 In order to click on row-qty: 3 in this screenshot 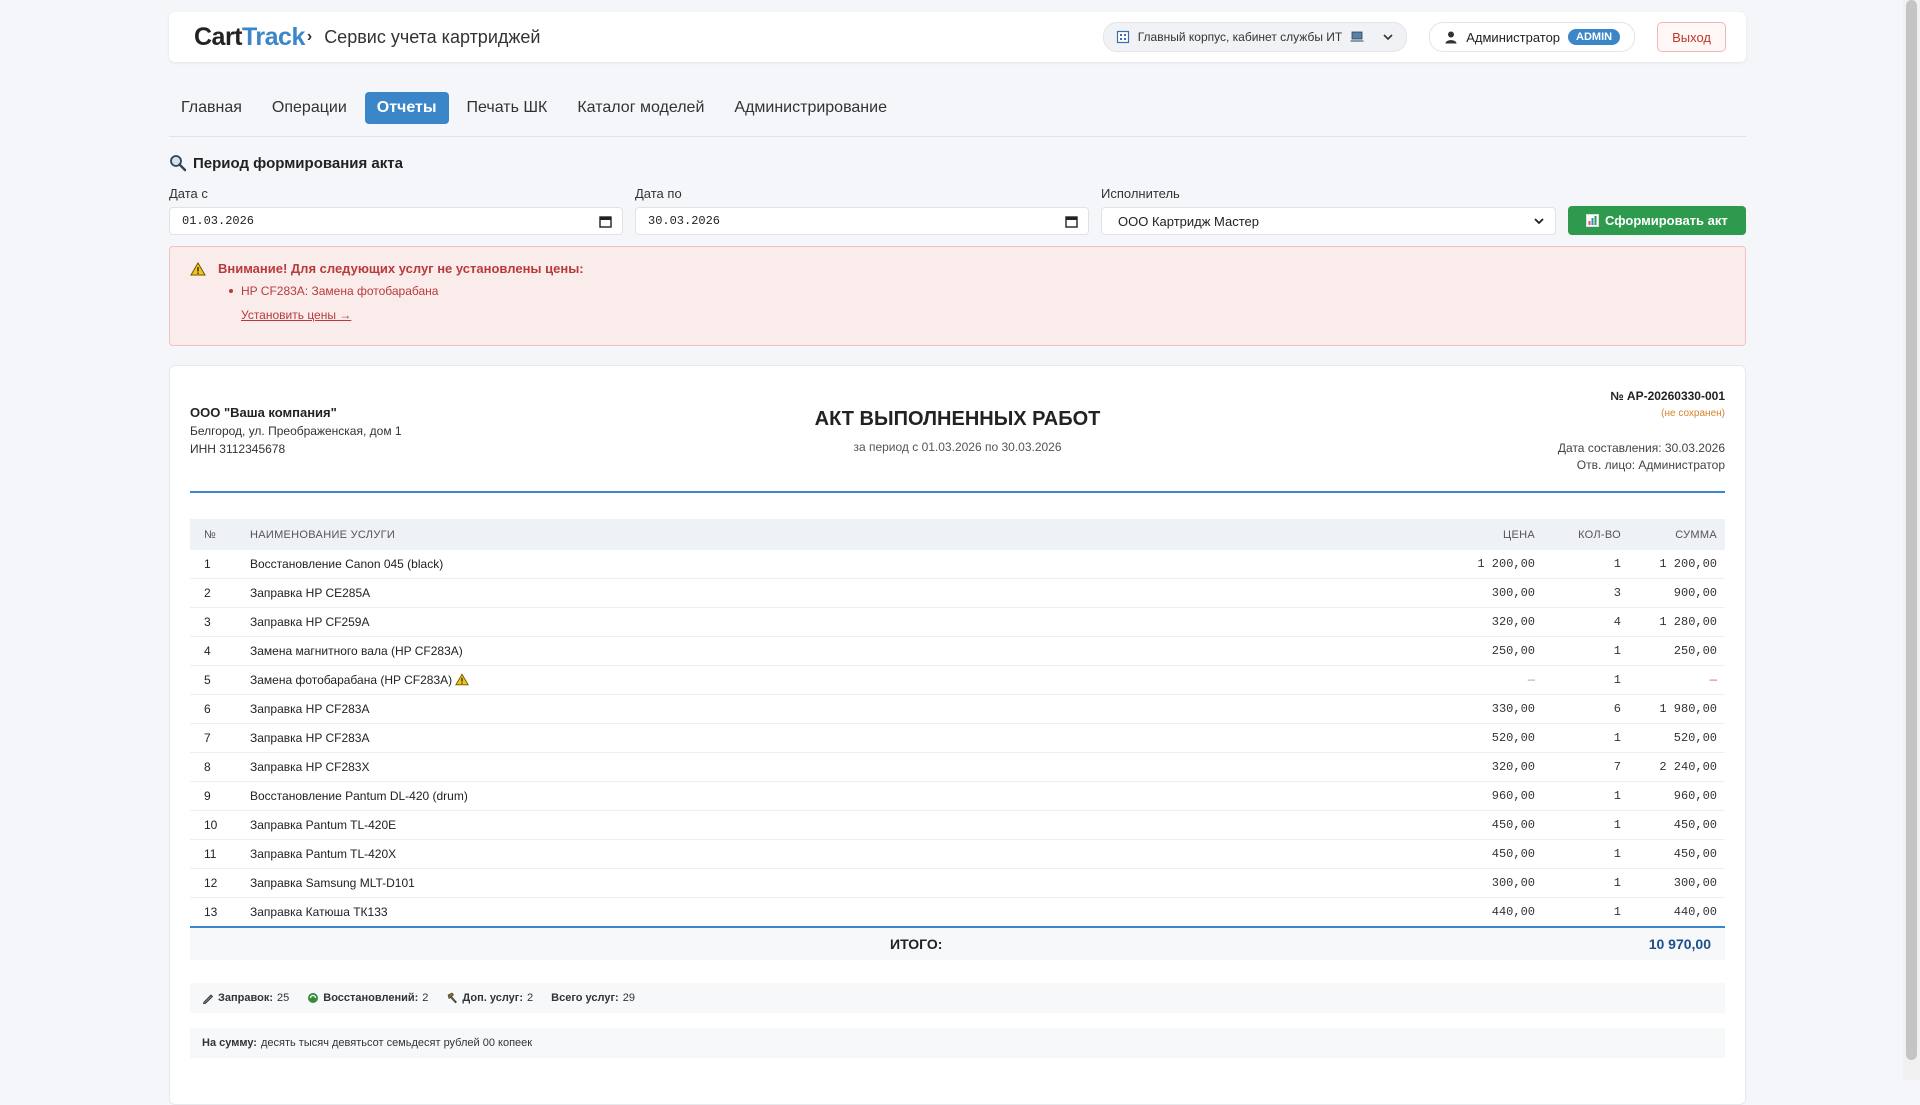, I will do `click(1586, 593)`.